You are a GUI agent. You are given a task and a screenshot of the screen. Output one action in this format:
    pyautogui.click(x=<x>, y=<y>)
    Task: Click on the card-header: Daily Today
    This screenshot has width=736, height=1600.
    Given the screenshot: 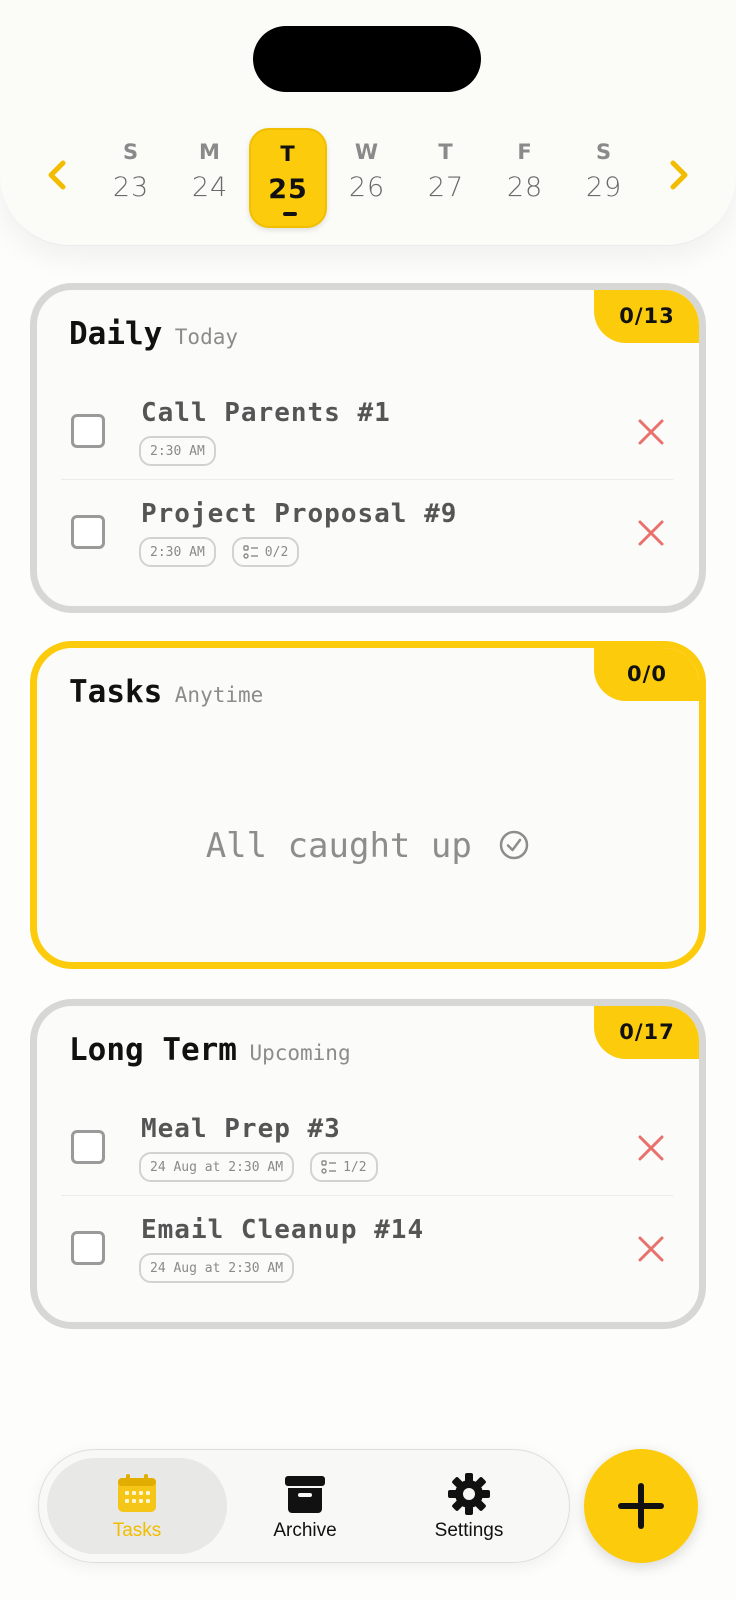 What is the action you would take?
    pyautogui.click(x=153, y=334)
    